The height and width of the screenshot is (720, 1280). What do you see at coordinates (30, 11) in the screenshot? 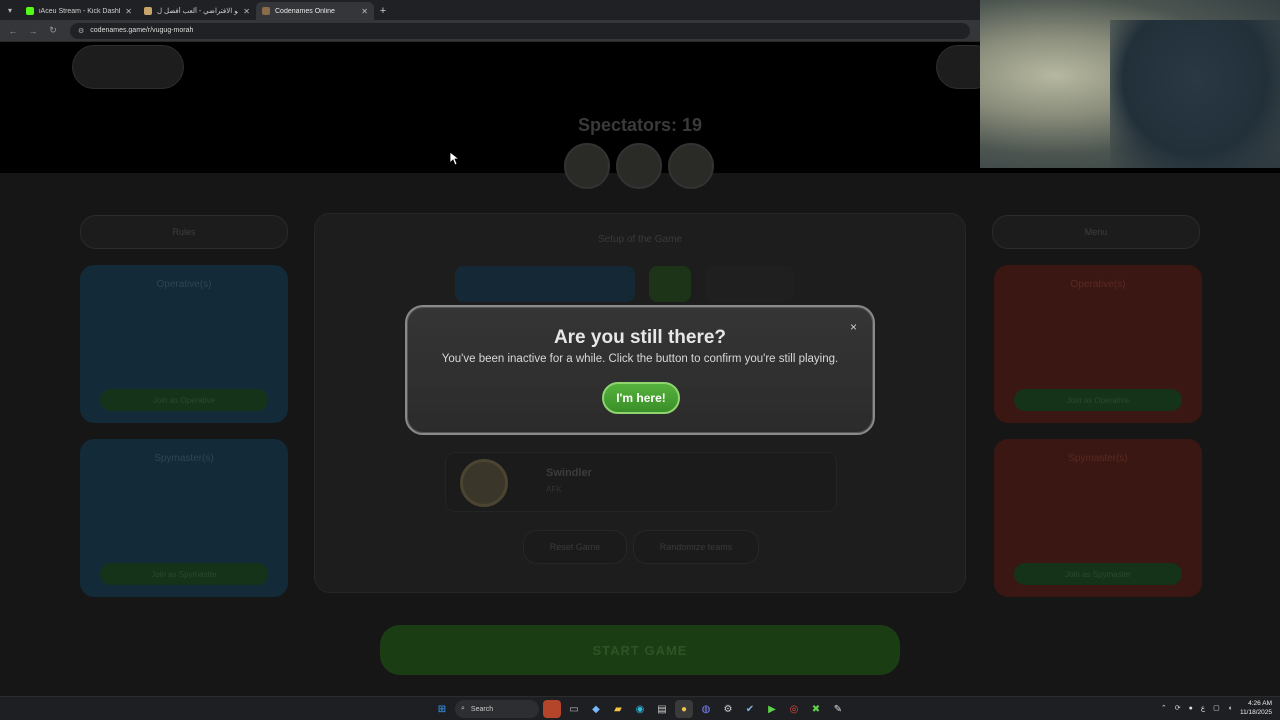
I see `kick-favicon-icon` at bounding box center [30, 11].